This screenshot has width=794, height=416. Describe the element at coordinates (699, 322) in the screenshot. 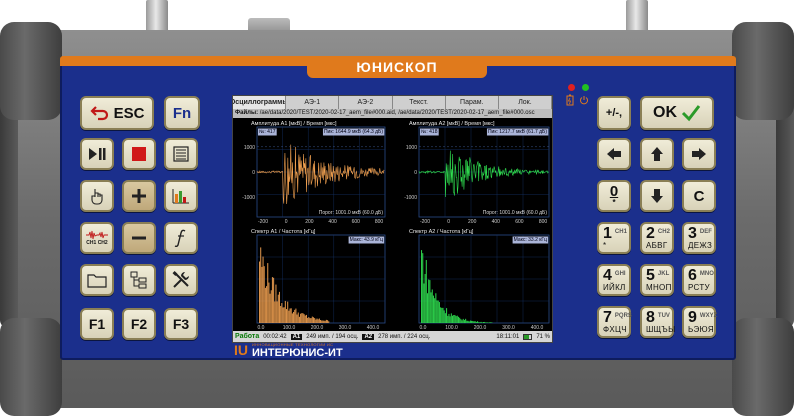

I see `numpad-key-9: 9 WXYZ ЬЭЮЯ` at that location.